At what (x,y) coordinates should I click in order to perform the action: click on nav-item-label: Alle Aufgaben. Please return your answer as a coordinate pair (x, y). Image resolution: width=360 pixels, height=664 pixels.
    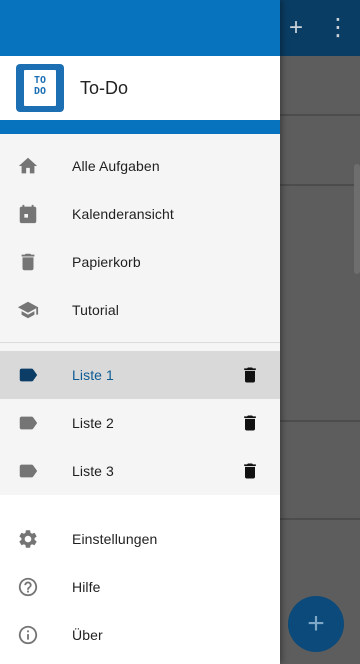
    Looking at the image, I should click on (116, 166).